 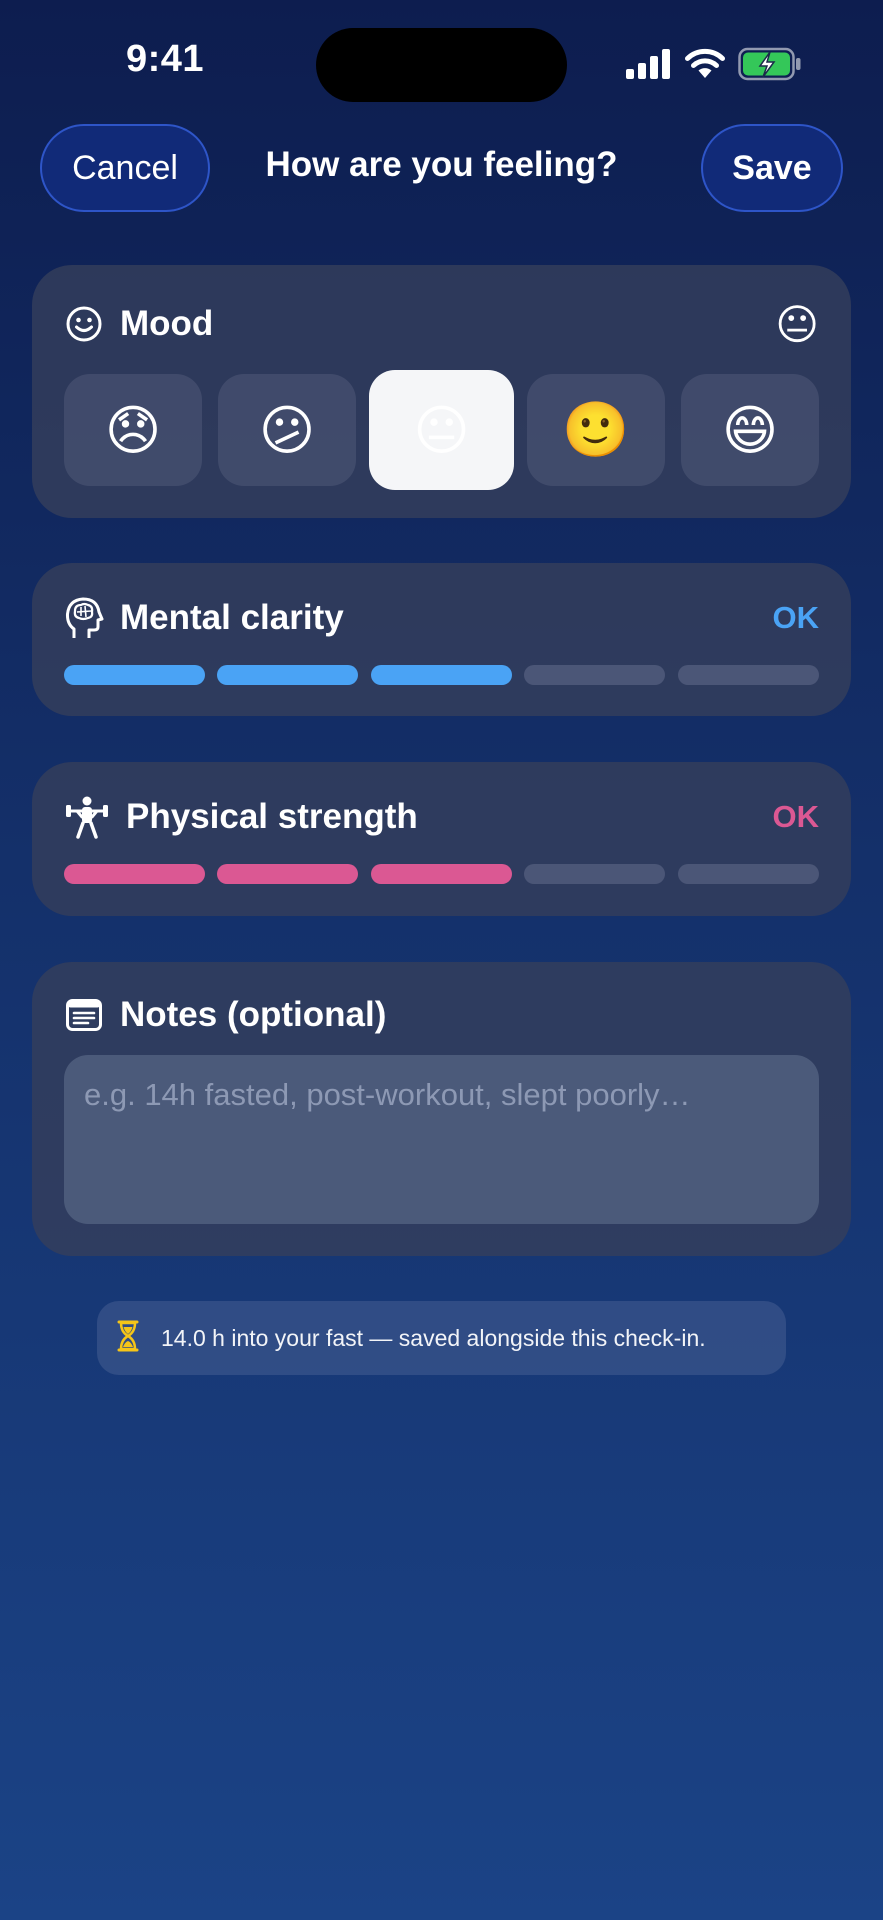 What do you see at coordinates (128, 1338) in the screenshot?
I see `hourglass-icon` at bounding box center [128, 1338].